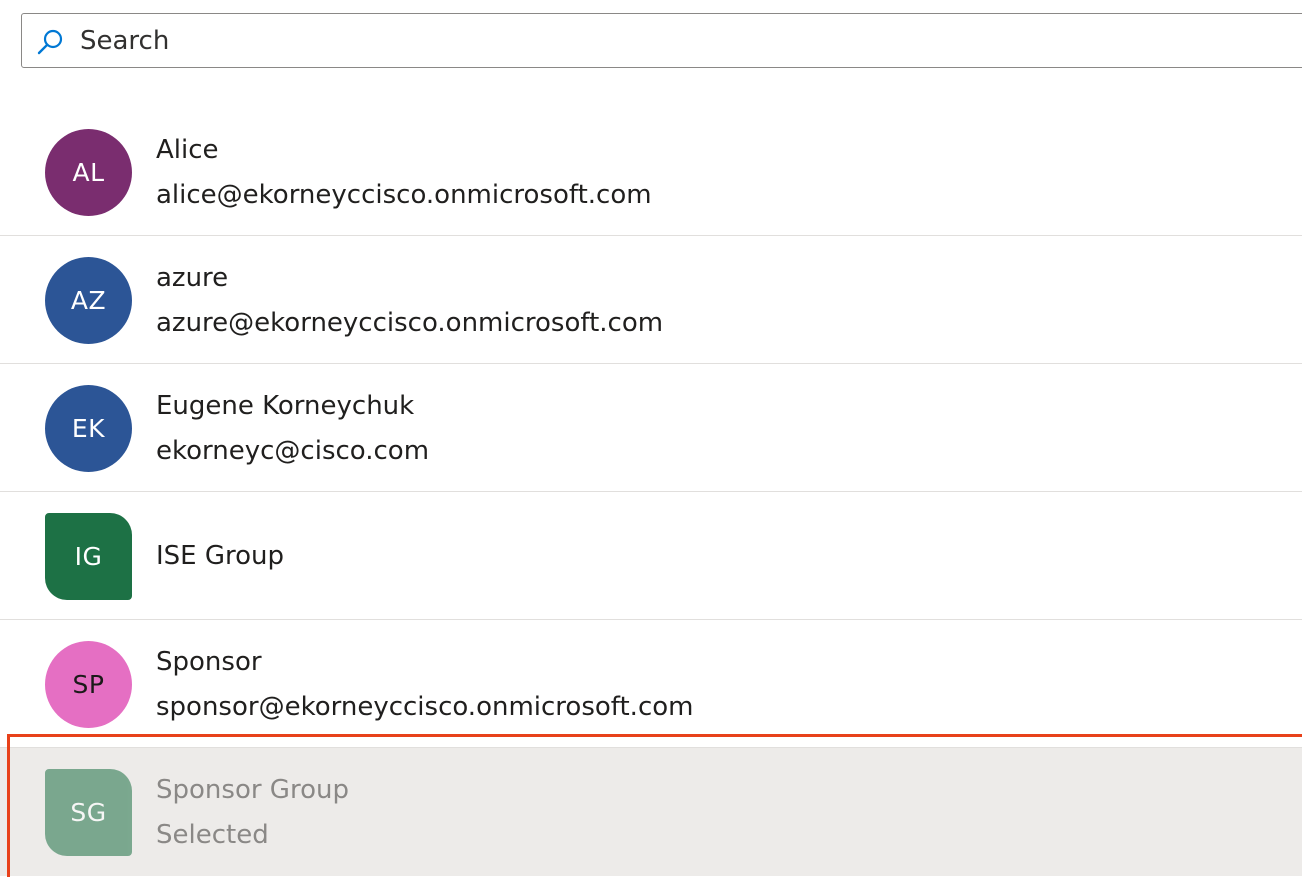 Image resolution: width=1302 pixels, height=877 pixels. I want to click on item-name: ISE Group, so click(220, 556).